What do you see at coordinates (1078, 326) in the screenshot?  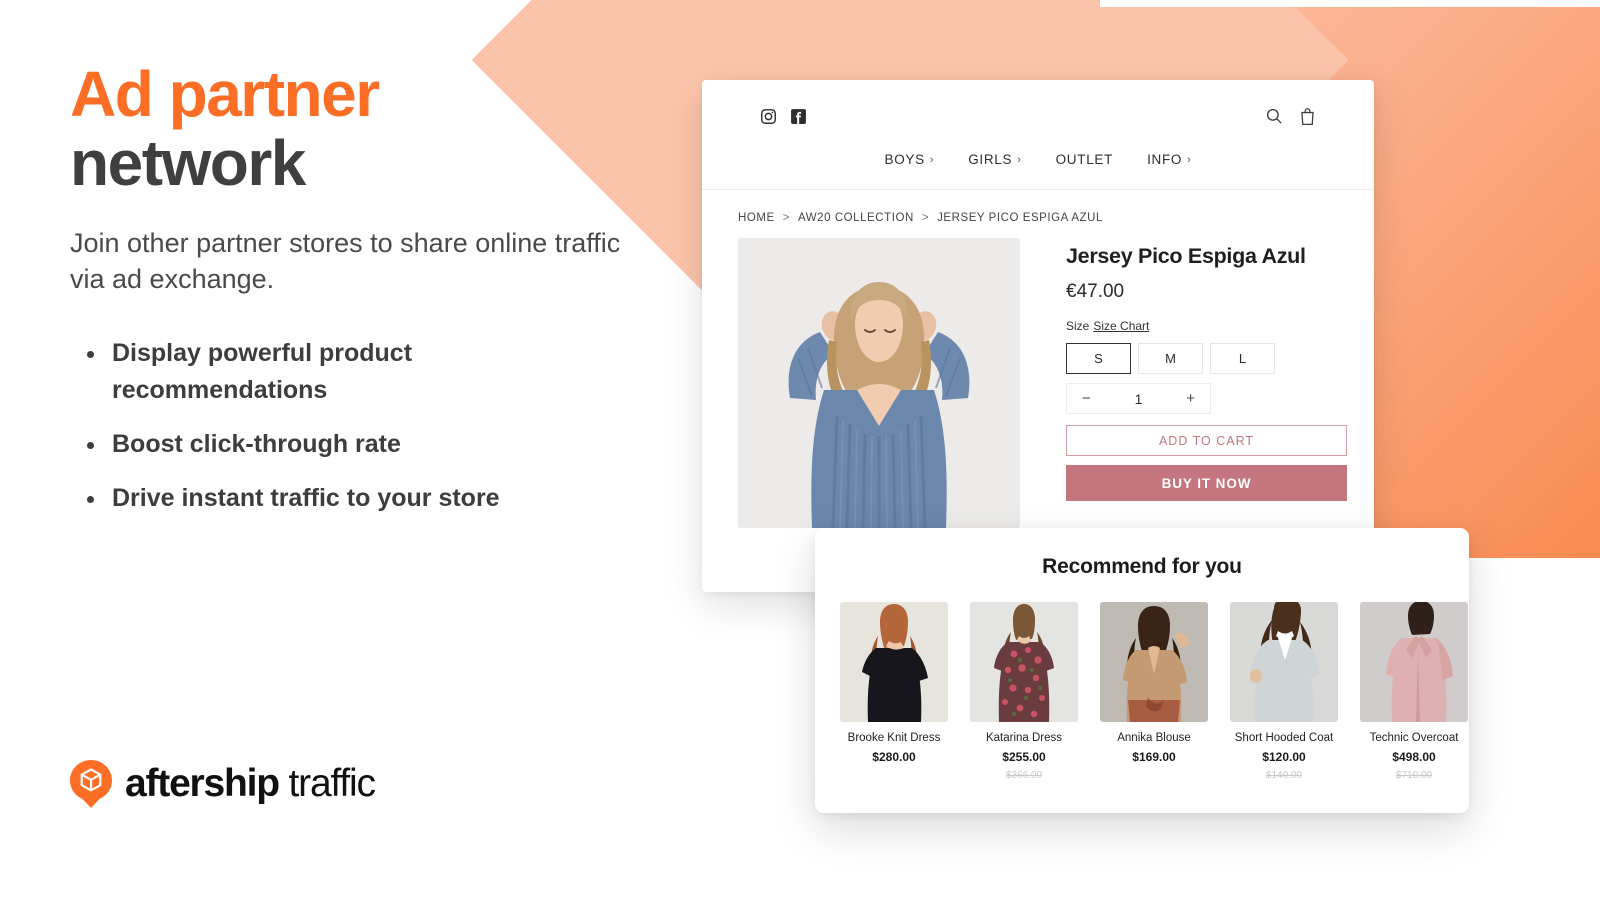 I see `size-label: Size` at bounding box center [1078, 326].